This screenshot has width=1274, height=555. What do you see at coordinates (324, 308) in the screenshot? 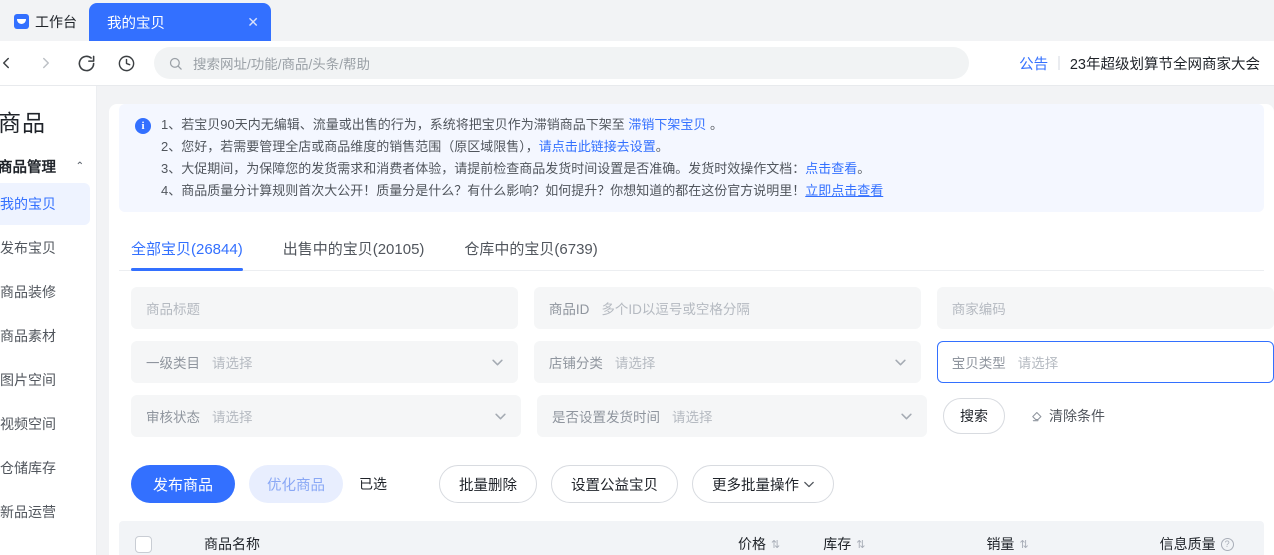
I see `product-title-input: 商品标题` at bounding box center [324, 308].